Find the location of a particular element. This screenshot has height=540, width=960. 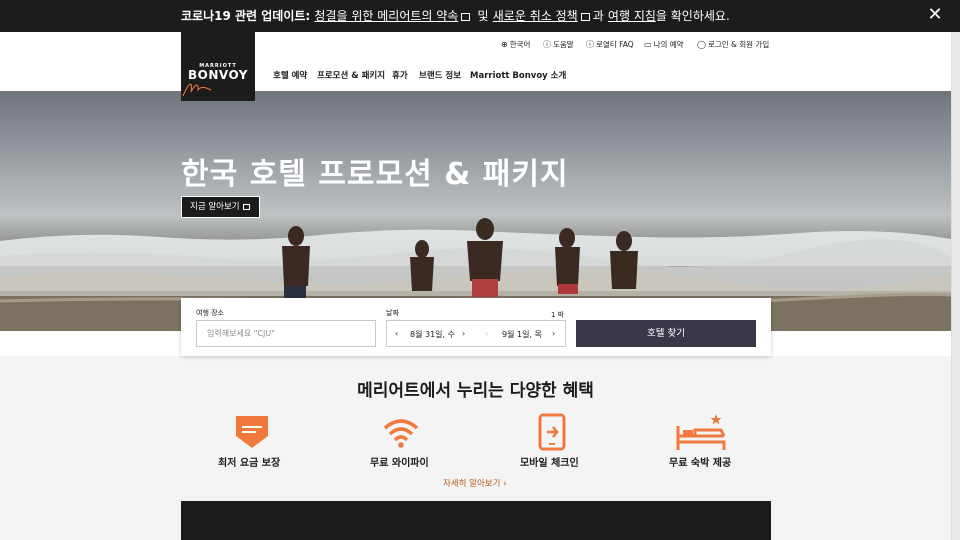

banner-prefix: 코로나19 관련 업데이트: is located at coordinates (246, 16).